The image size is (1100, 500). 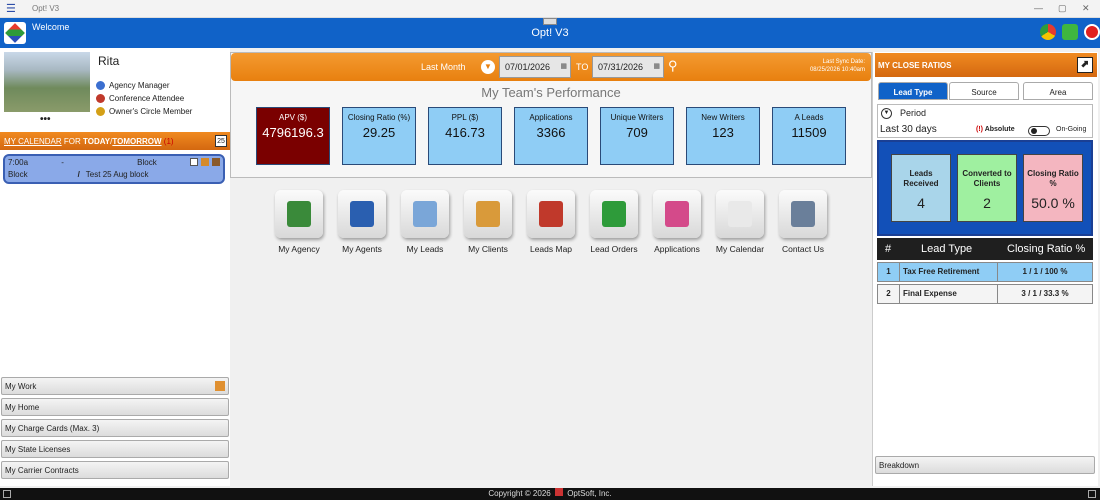 I want to click on today-link: TODAY, so click(x=96, y=141).